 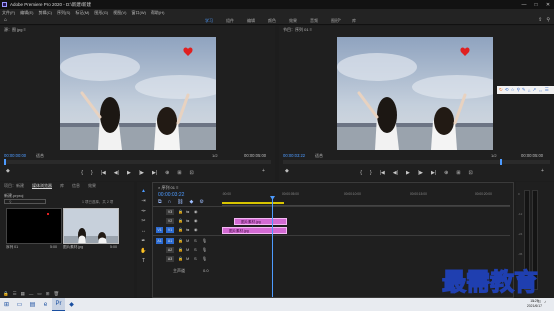 I want to click on menu-file: 文件(F), so click(x=8, y=13).